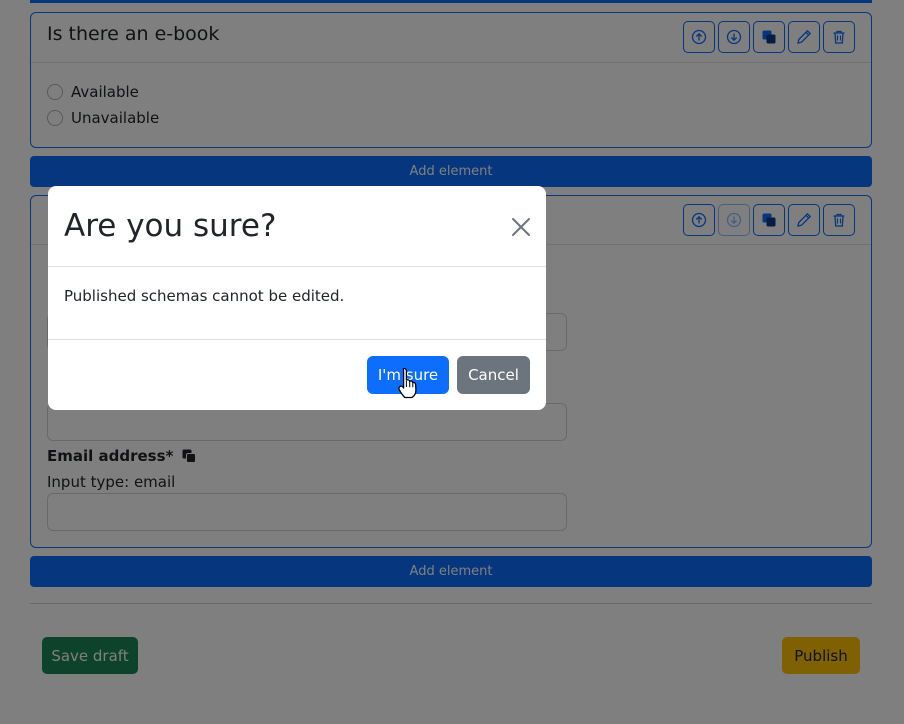 Image resolution: width=904 pixels, height=724 pixels. What do you see at coordinates (170, 226) in the screenshot?
I see `dialog-title: Are you sure?` at bounding box center [170, 226].